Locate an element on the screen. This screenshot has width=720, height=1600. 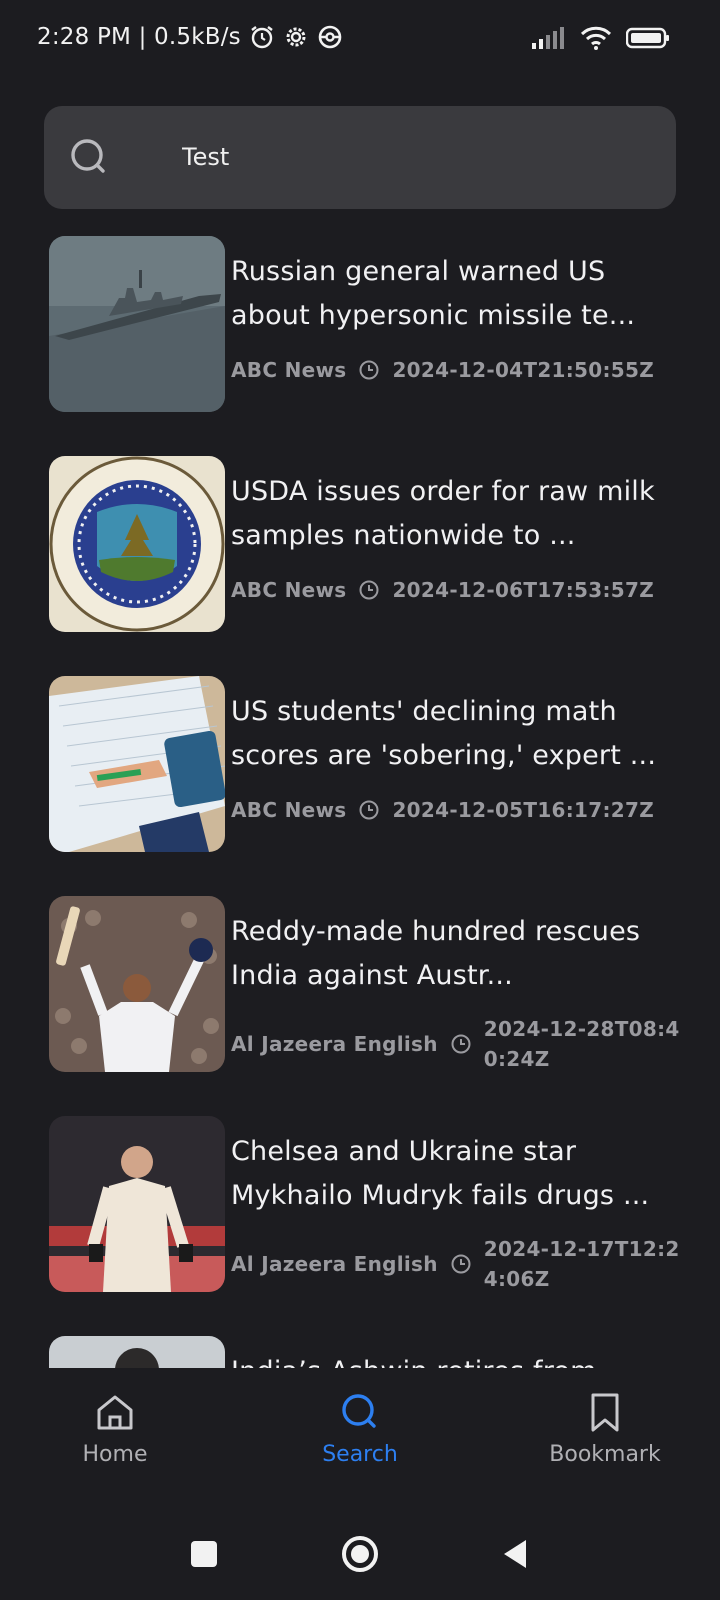
article-meta: Al Jazeera English 2024-12-17T12:24:06Z is located at coordinates (456, 1264).